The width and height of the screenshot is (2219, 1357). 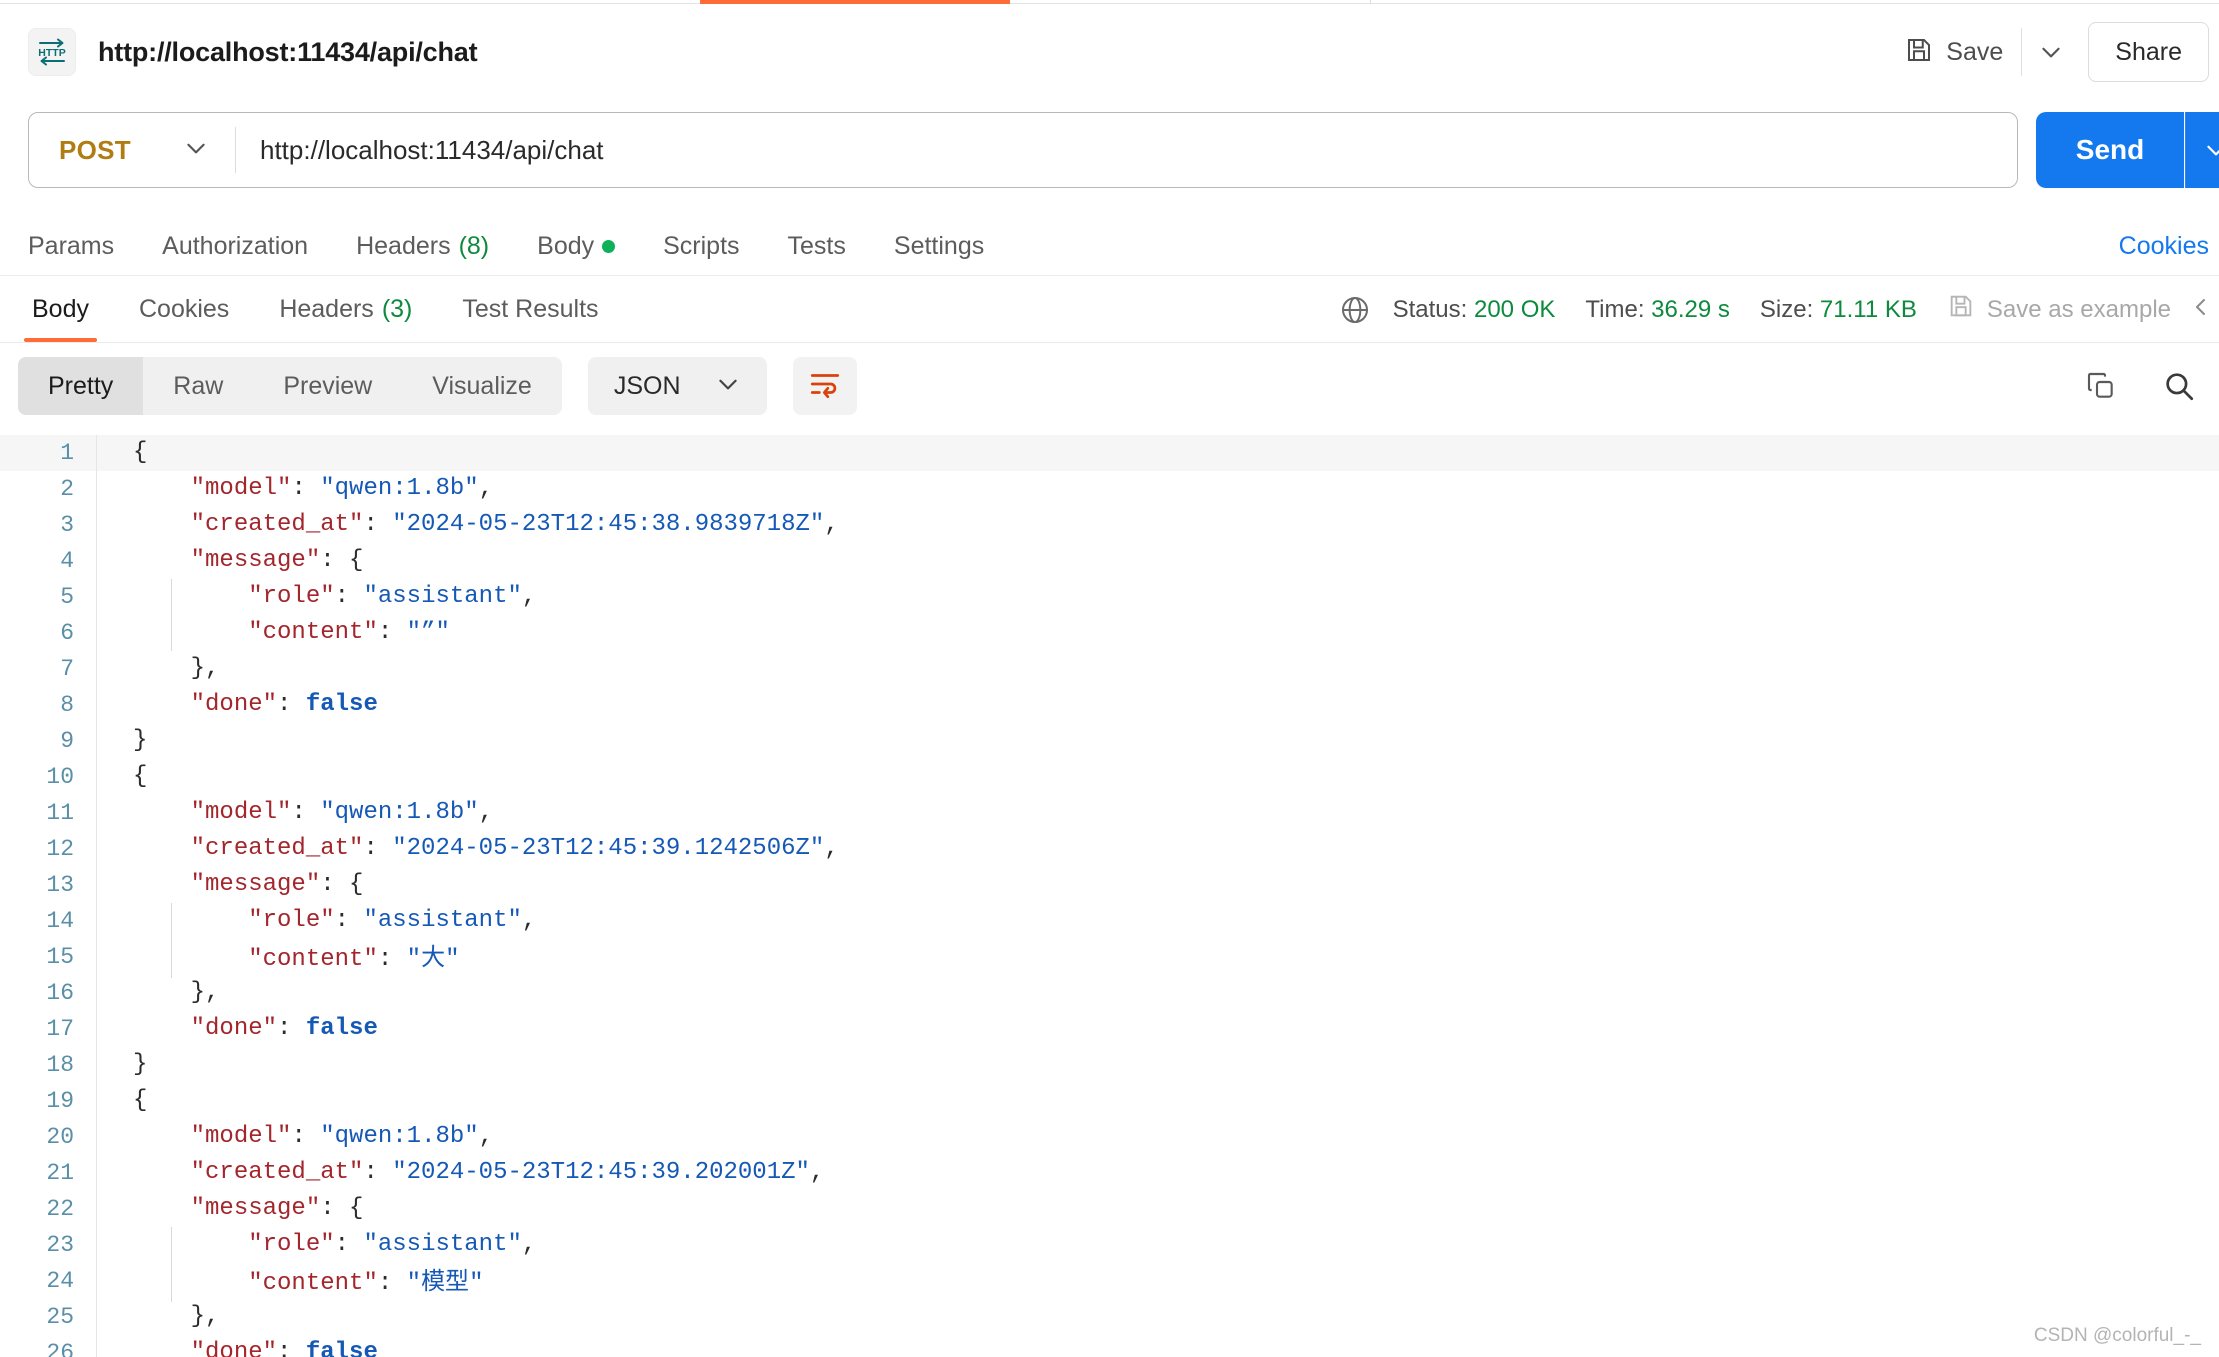 I want to click on code-line: 14 "role": "assistant",, so click(x=1109, y=921).